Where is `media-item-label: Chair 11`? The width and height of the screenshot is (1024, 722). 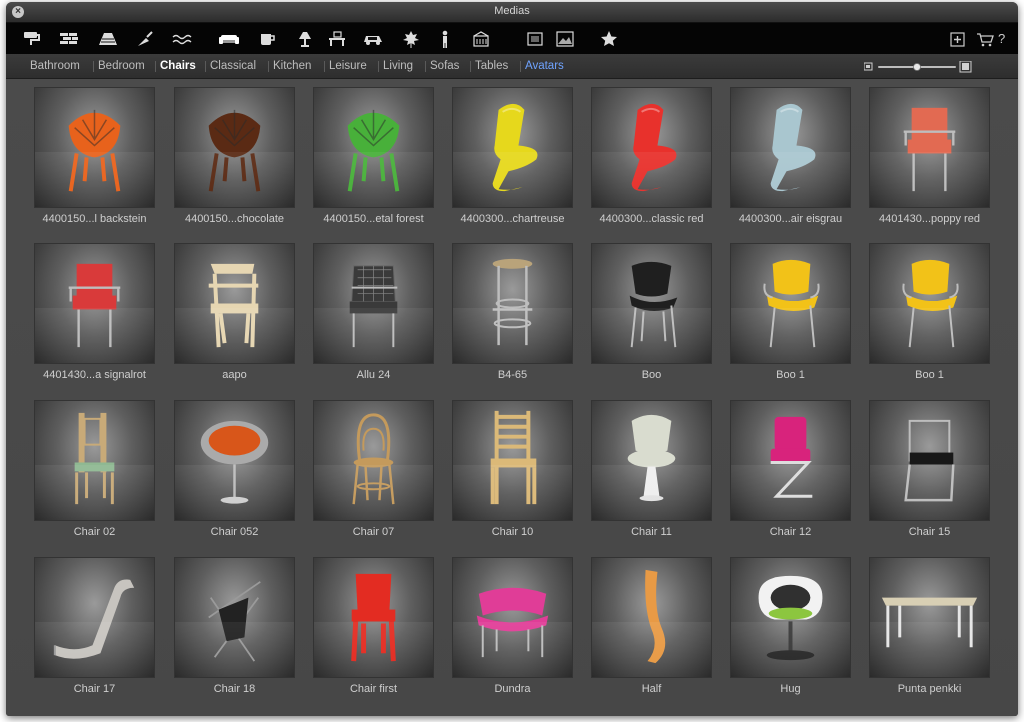 media-item-label: Chair 11 is located at coordinates (651, 532).